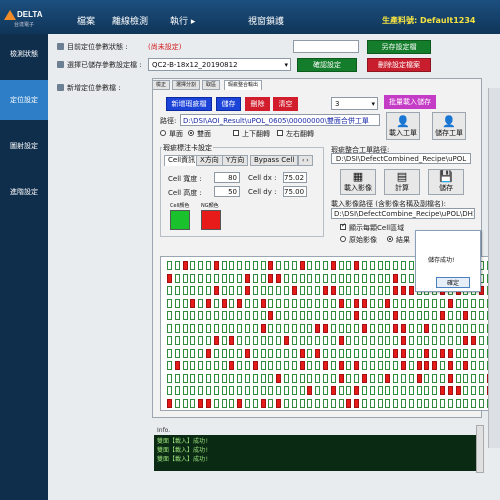  Describe the element at coordinates (24, 100) in the screenshot. I see `sidebar-item-positioning: 定位設定` at that location.